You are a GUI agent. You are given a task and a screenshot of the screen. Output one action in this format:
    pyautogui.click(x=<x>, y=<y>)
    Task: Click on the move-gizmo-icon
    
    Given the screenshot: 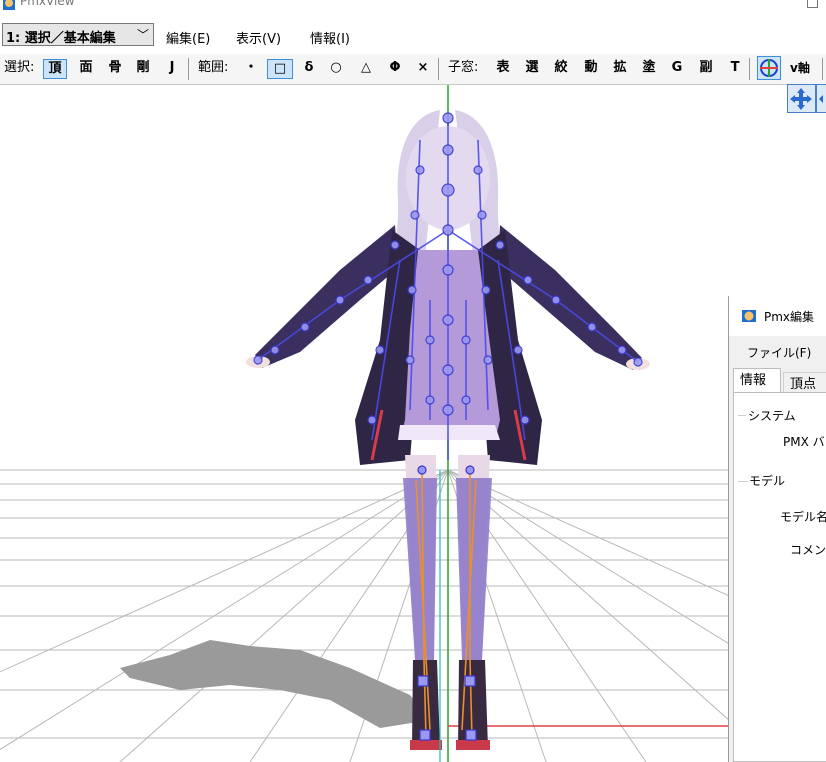 What is the action you would take?
    pyautogui.click(x=806, y=99)
    